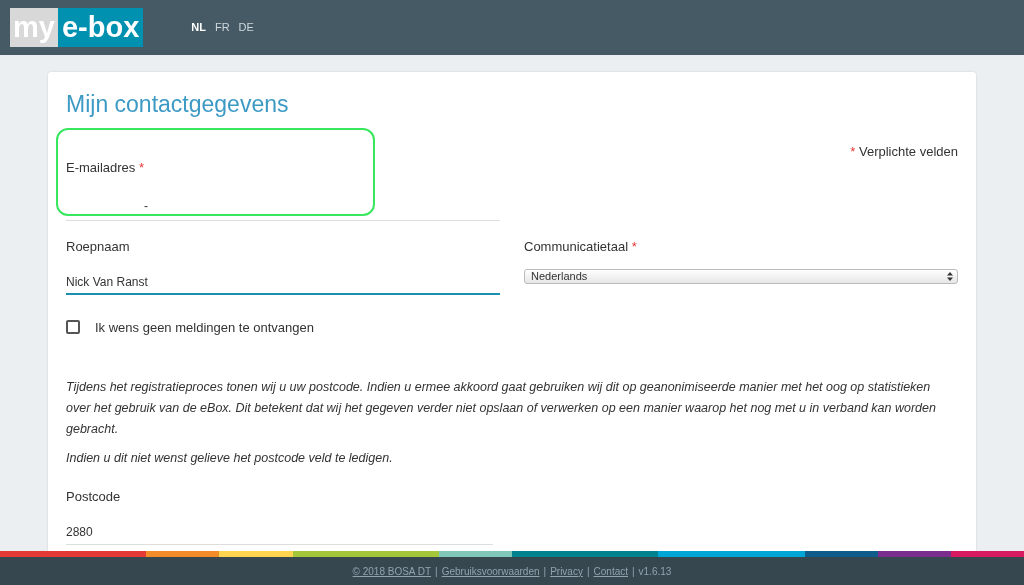 Image resolution: width=1024 pixels, height=585 pixels. What do you see at coordinates (198, 27) in the screenshot?
I see `language-link: NL` at bounding box center [198, 27].